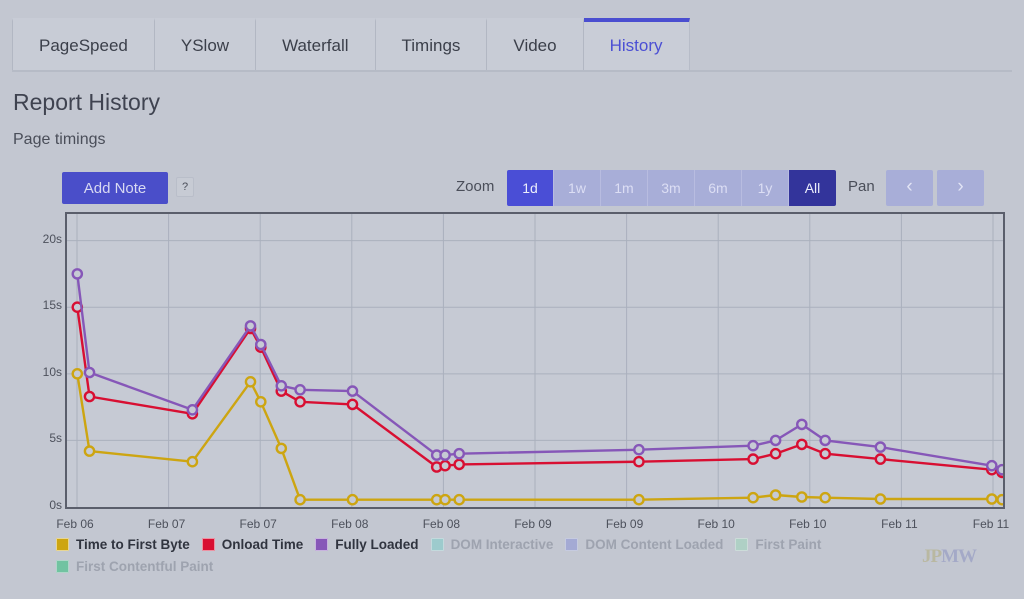 The height and width of the screenshot is (599, 1024). What do you see at coordinates (381, 71) in the screenshot?
I see `tab-bar-underline` at bounding box center [381, 71].